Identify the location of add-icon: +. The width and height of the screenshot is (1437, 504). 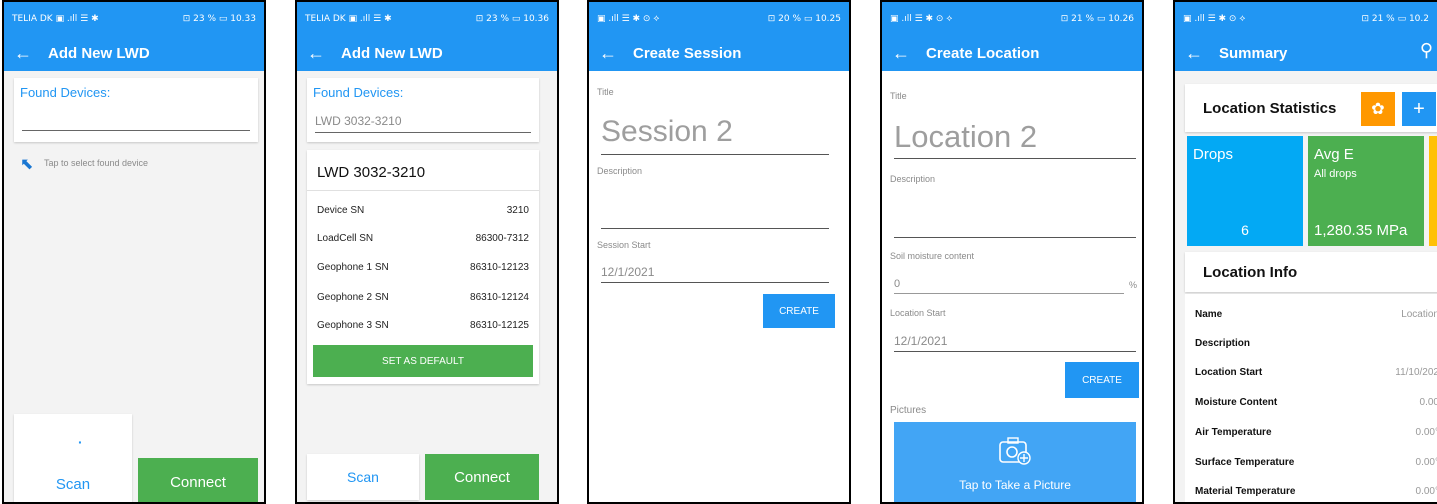
(1419, 109).